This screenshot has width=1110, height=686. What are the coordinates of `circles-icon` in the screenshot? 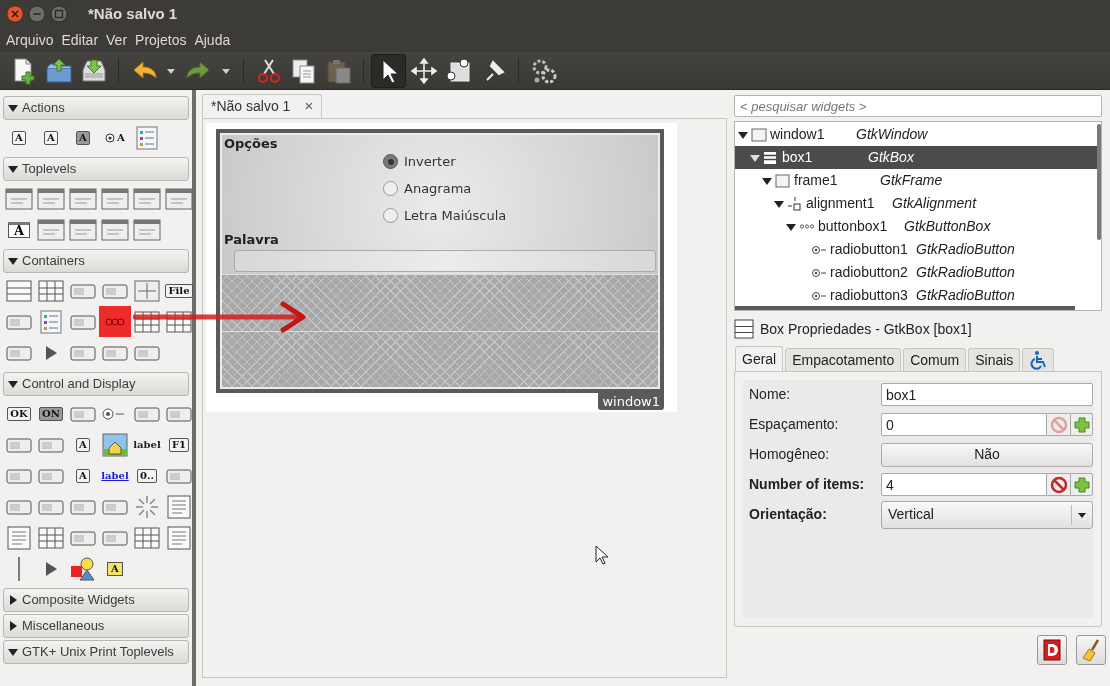 It's located at (807, 226).